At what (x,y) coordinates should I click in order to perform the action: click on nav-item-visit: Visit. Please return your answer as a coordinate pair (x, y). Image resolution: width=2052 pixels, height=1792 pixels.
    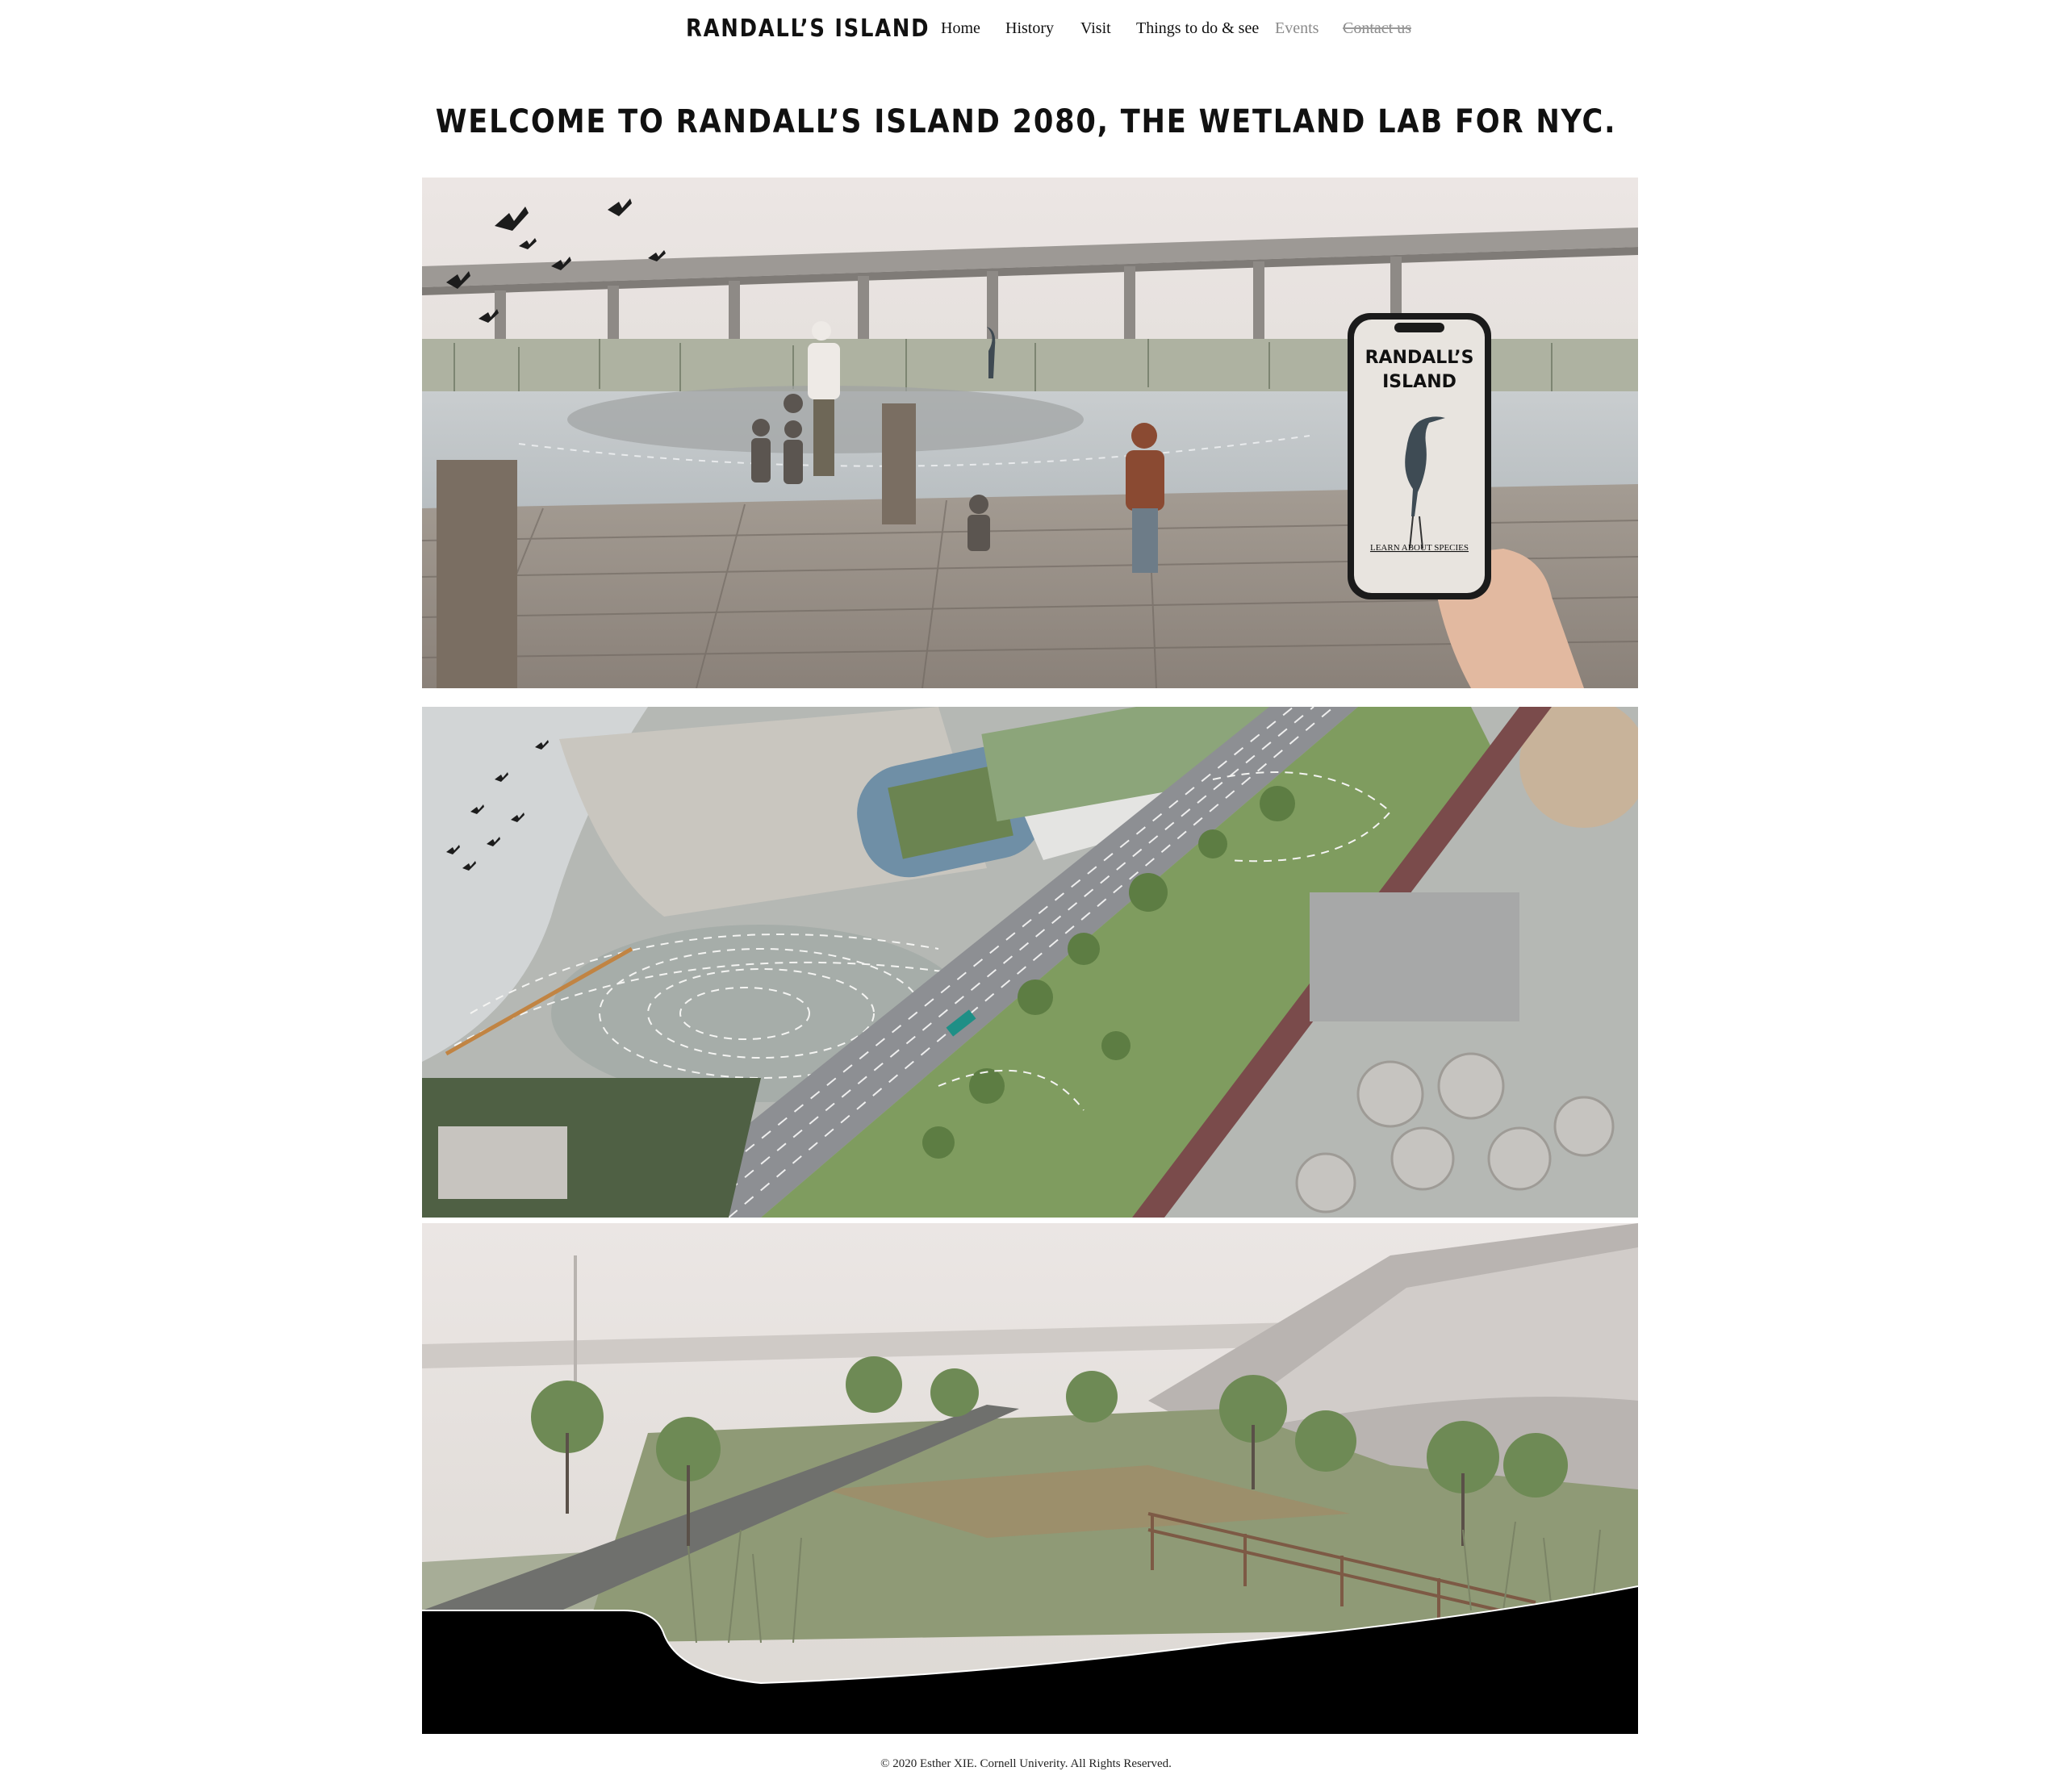
    Looking at the image, I should click on (1095, 28).